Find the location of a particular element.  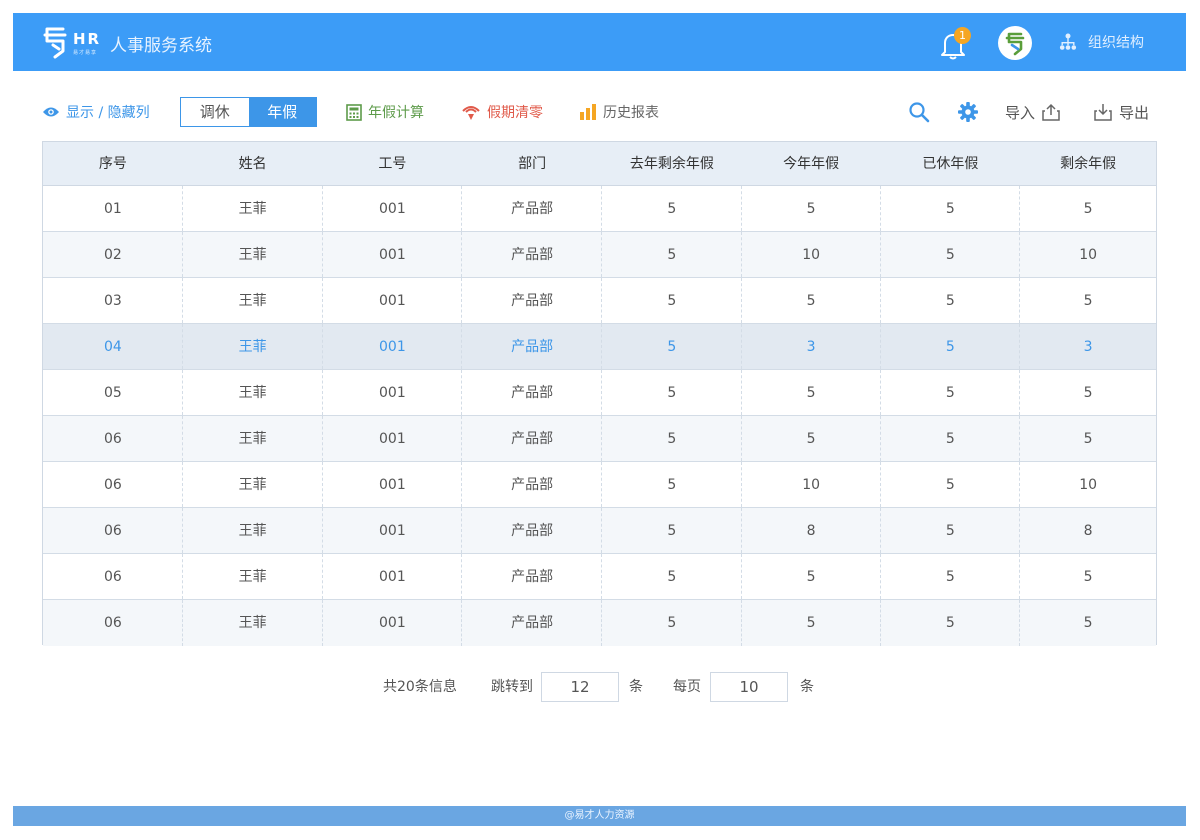

total-count: 共20条信息 is located at coordinates (420, 687).